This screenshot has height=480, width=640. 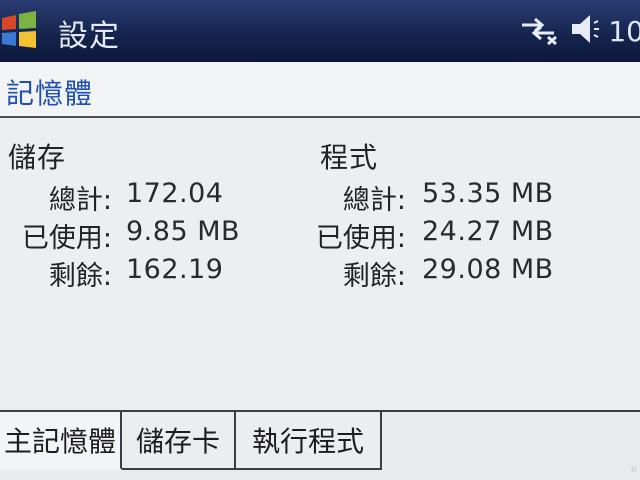 What do you see at coordinates (374, 200) in the screenshot?
I see `program-total-label: 總計:` at bounding box center [374, 200].